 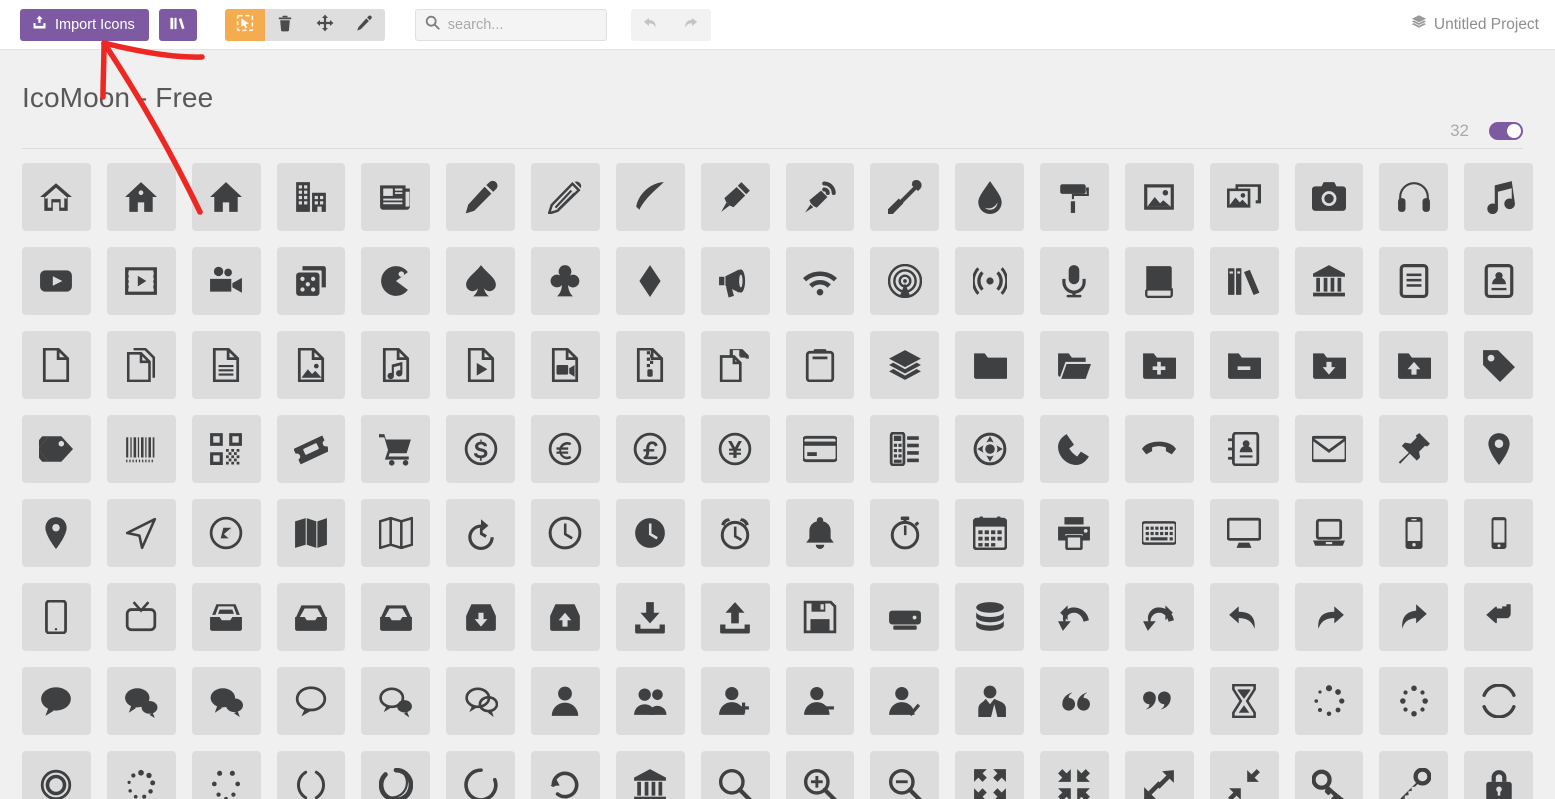 What do you see at coordinates (905, 533) in the screenshot?
I see `icon-tile-stopwatch` at bounding box center [905, 533].